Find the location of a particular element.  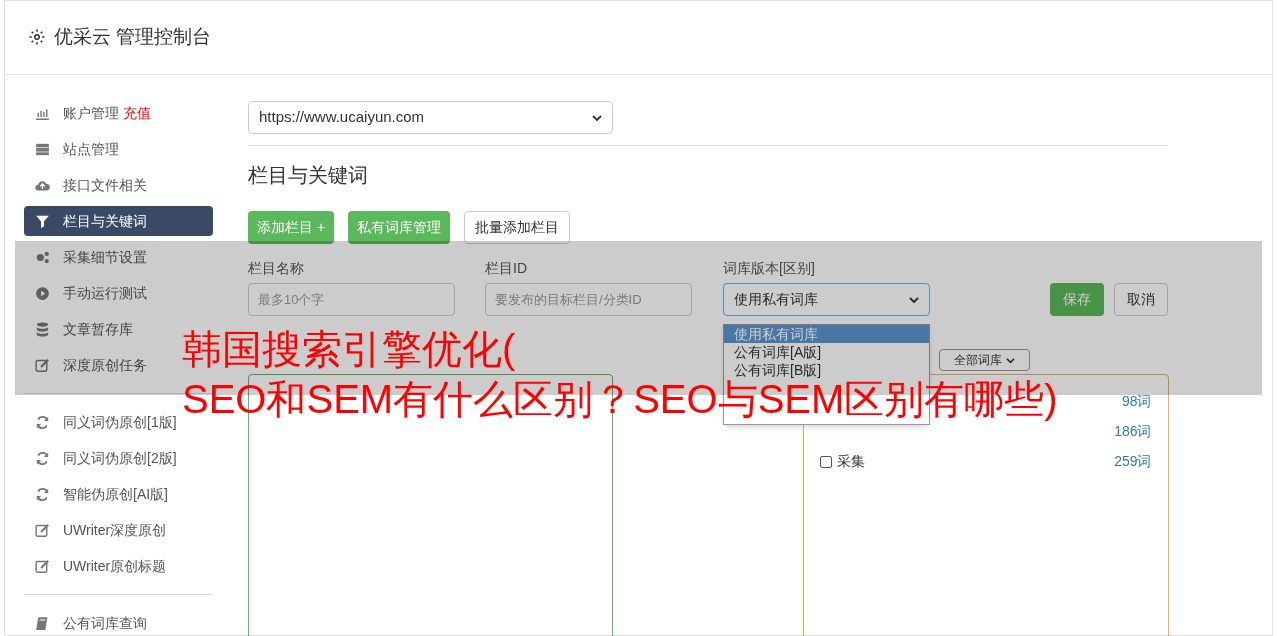

sidebar-label: 采集细节设置 is located at coordinates (105, 257).